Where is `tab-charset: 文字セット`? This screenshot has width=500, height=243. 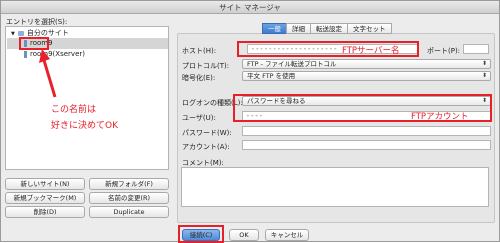
tab-charset: 文字セット is located at coordinates (369, 28).